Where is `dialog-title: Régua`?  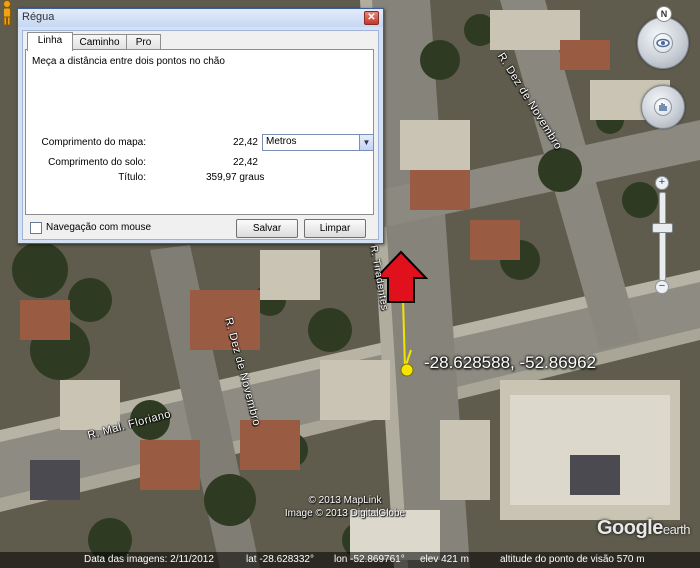
dialog-title: Régua is located at coordinates (38, 17).